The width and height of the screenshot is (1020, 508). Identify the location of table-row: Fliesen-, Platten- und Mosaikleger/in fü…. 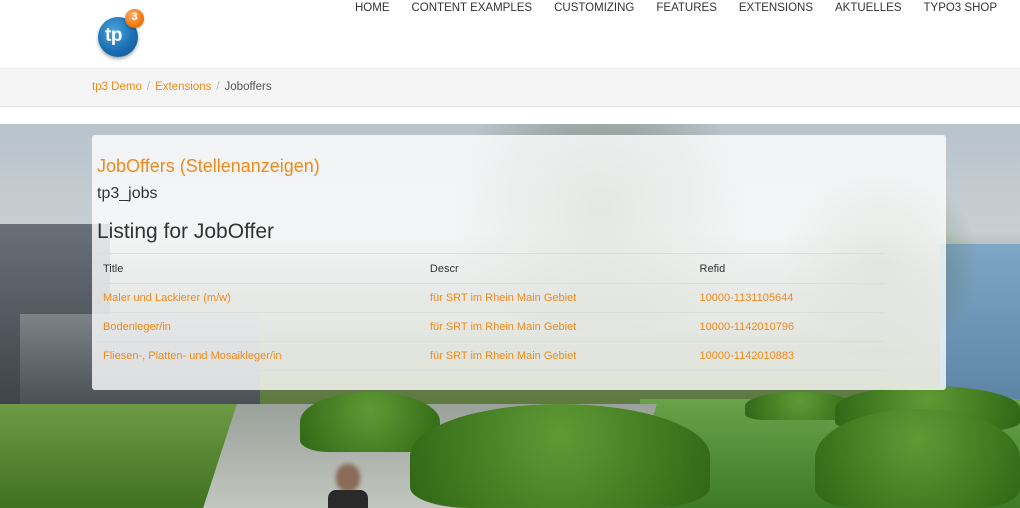
(521, 356).